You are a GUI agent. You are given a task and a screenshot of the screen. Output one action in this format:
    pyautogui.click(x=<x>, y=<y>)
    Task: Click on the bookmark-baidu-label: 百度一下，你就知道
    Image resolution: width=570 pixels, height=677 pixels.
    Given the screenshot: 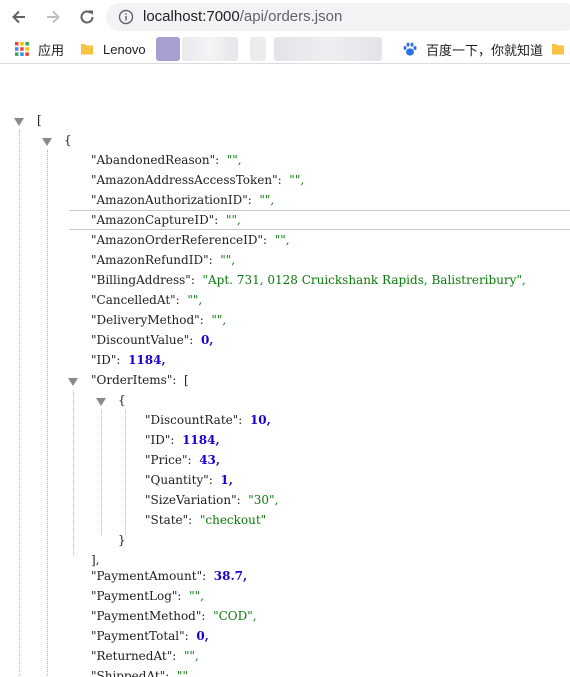 What is the action you would take?
    pyautogui.click(x=485, y=50)
    